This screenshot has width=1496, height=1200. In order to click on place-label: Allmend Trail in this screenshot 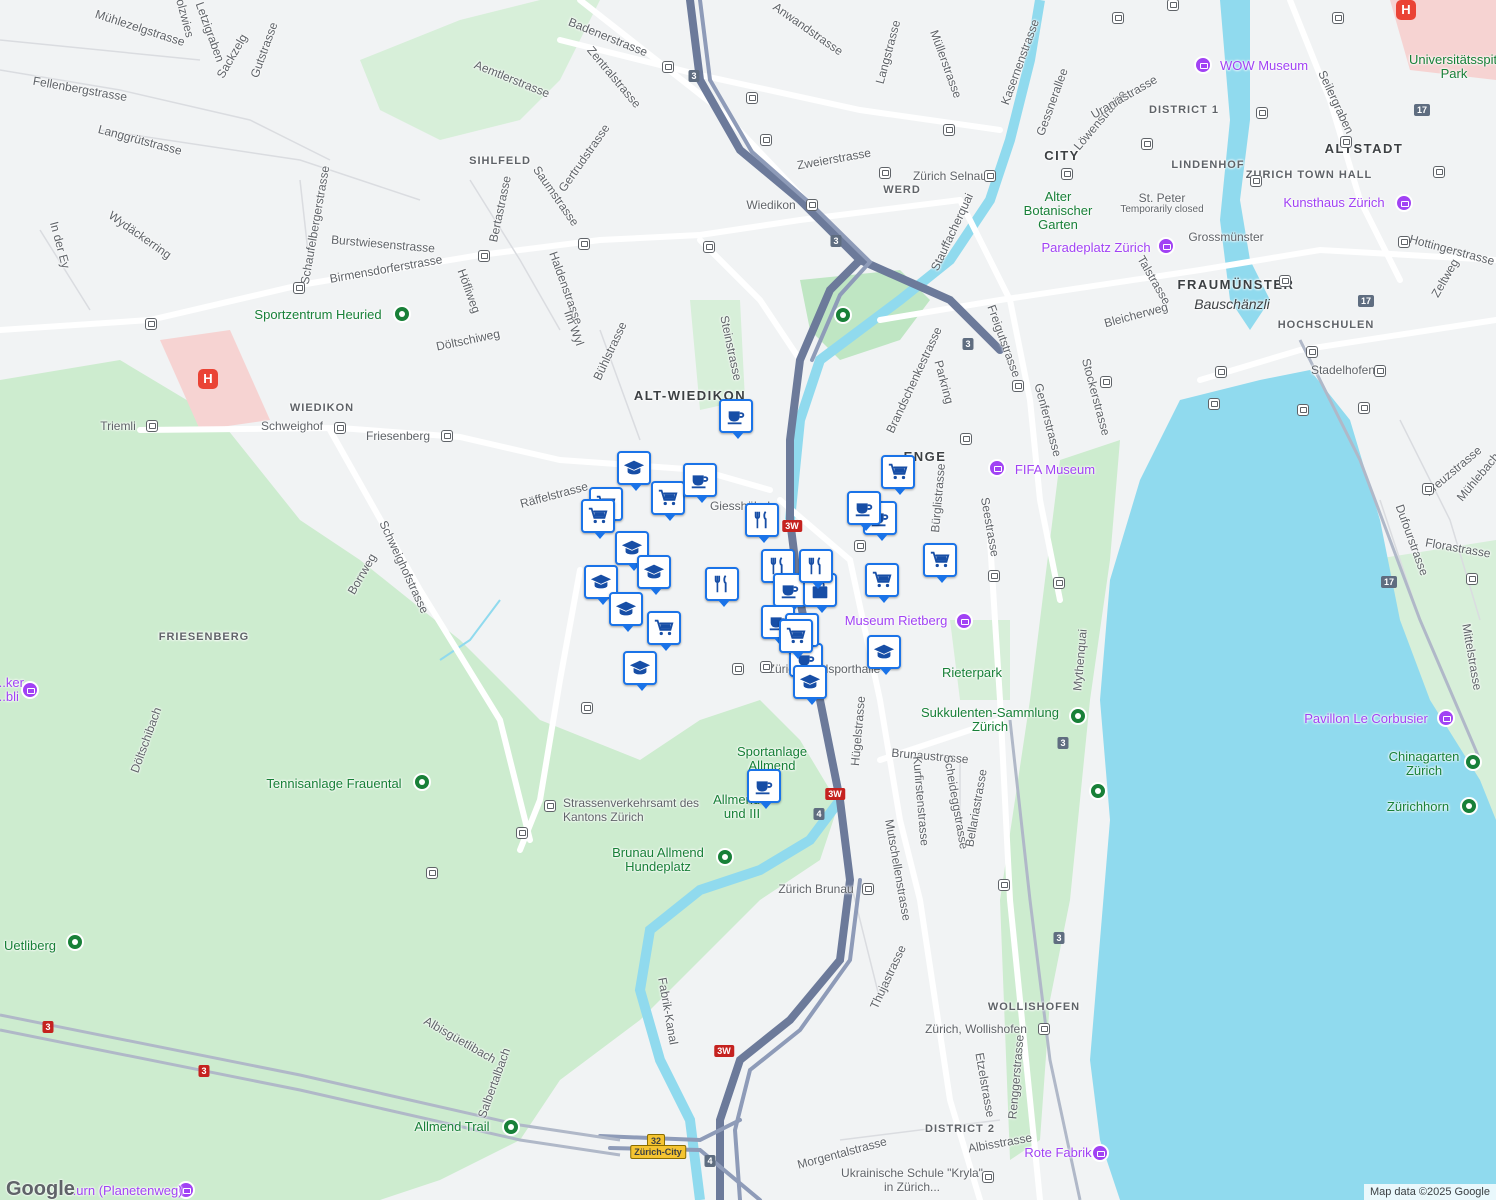, I will do `click(451, 1127)`.